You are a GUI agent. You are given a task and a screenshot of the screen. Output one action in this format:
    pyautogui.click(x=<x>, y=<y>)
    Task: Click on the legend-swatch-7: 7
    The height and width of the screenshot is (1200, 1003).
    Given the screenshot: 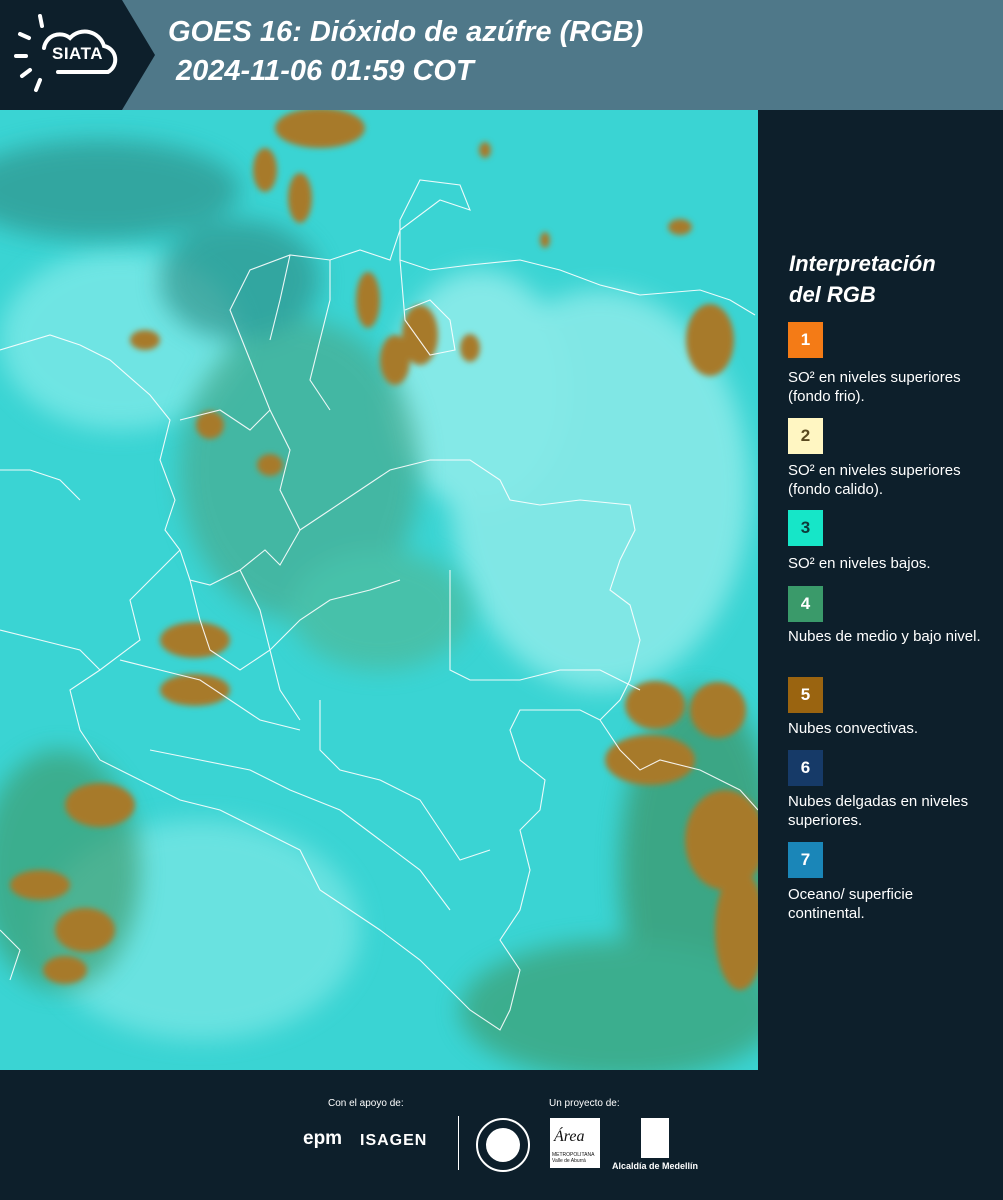 What is the action you would take?
    pyautogui.click(x=805, y=860)
    